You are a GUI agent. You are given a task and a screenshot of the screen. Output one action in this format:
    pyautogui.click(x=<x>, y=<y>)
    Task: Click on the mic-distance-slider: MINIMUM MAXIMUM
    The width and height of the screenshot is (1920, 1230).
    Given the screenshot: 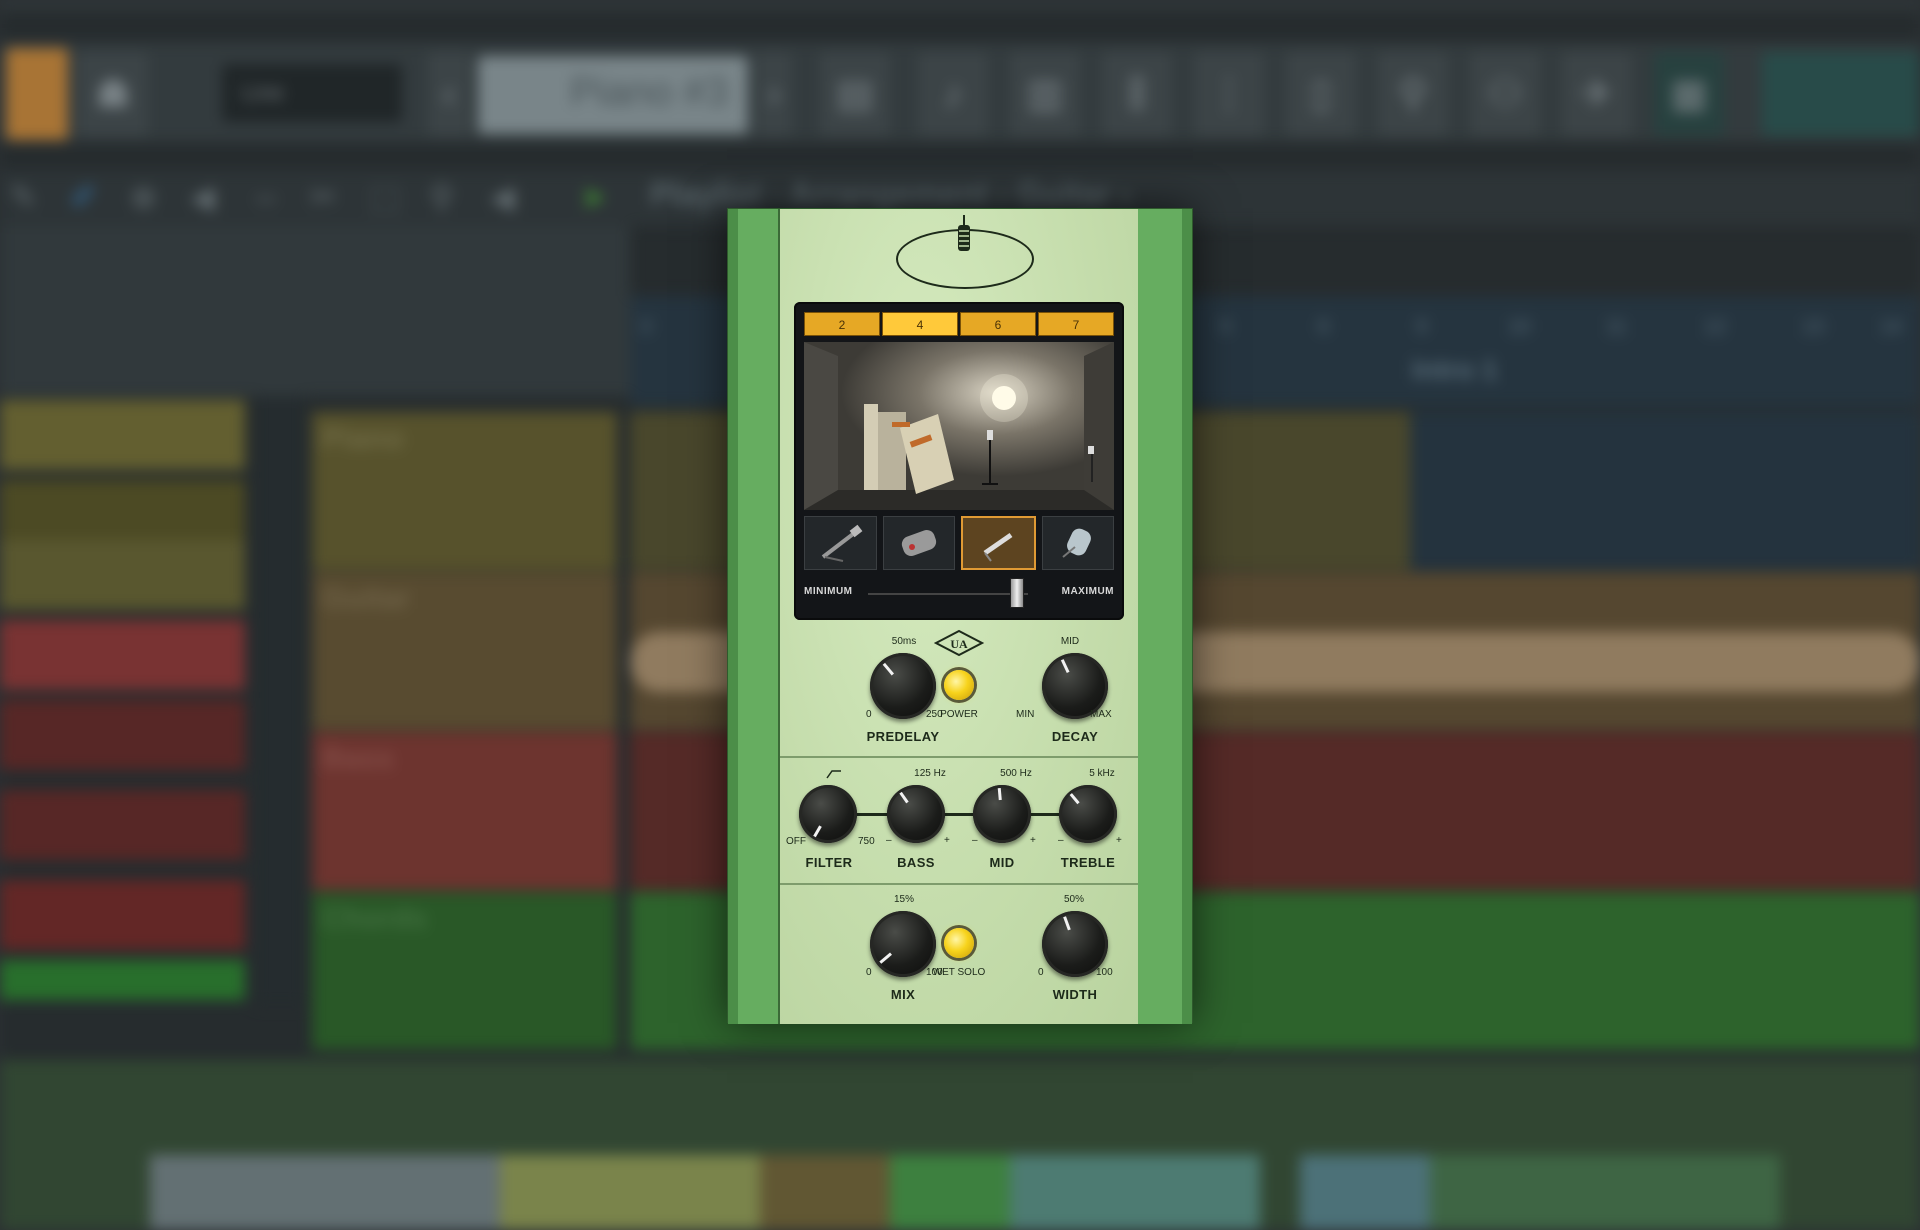 What is the action you would take?
    pyautogui.click(x=959, y=593)
    